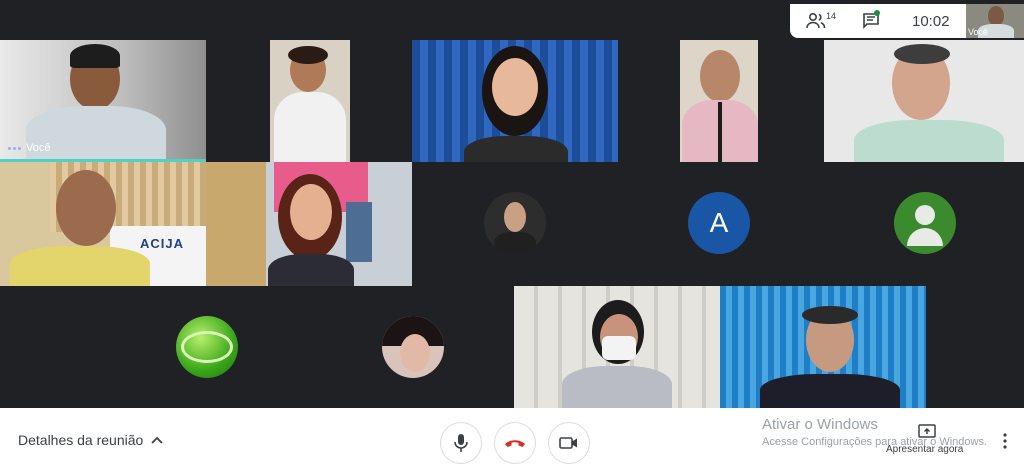 The height and width of the screenshot is (472, 1024). Describe the element at coordinates (515, 243) in the screenshot. I see `avatar-suit` at that location.